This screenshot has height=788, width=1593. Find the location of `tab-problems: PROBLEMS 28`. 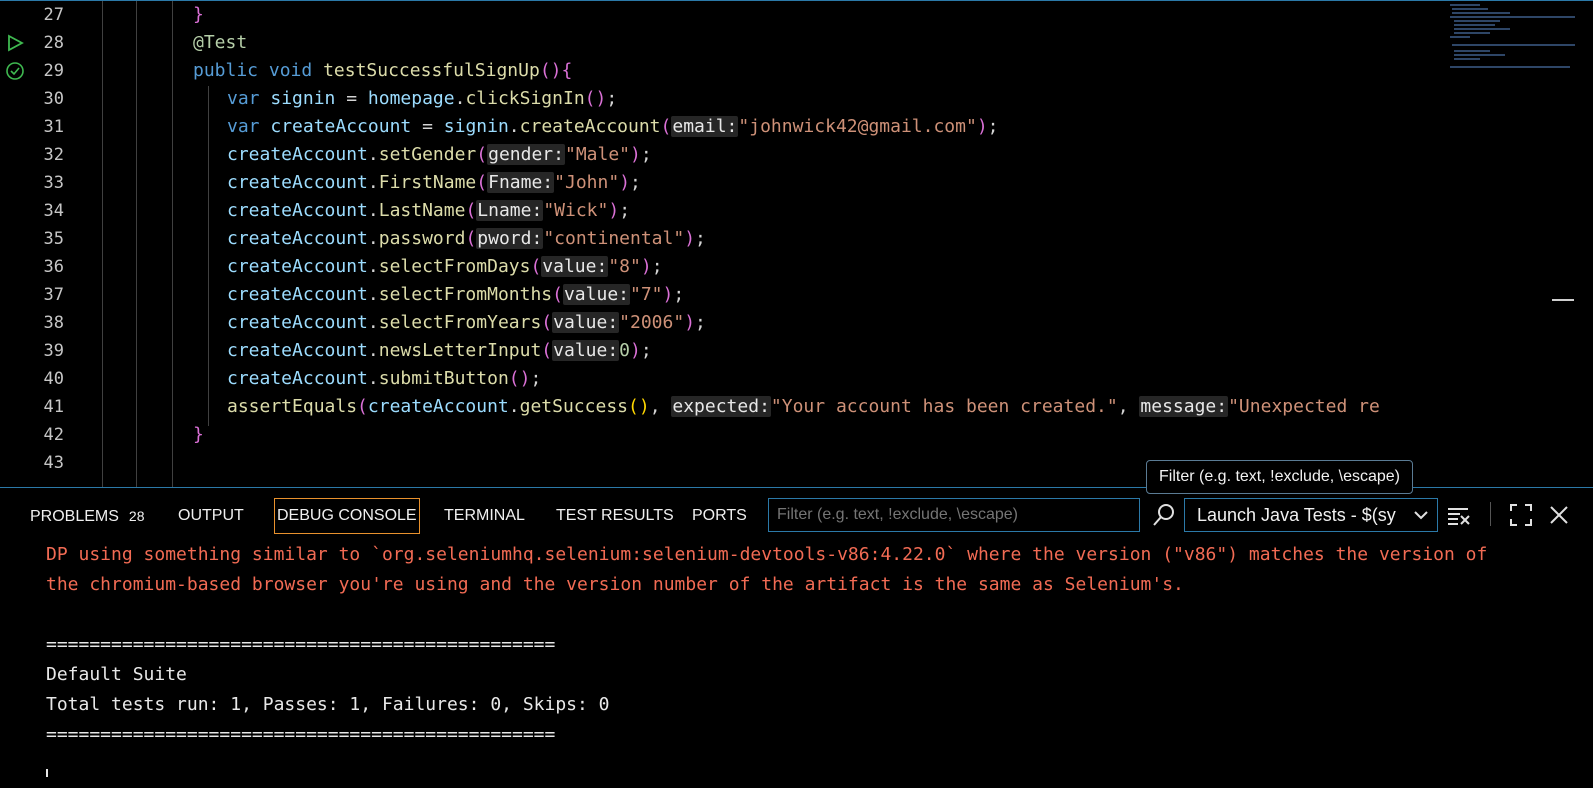

tab-problems: PROBLEMS 28 is located at coordinates (87, 516).